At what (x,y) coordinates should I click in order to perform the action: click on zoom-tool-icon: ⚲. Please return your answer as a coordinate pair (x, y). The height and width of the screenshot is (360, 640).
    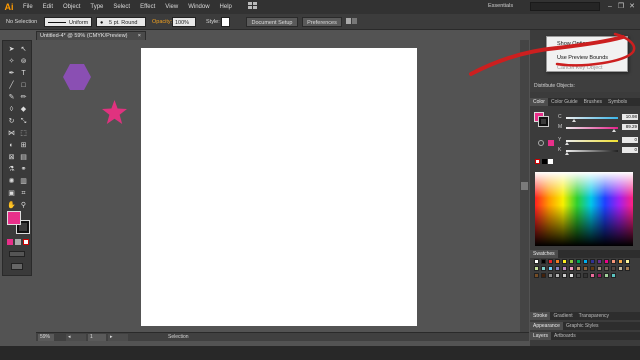
    Looking at the image, I should click on (23, 205).